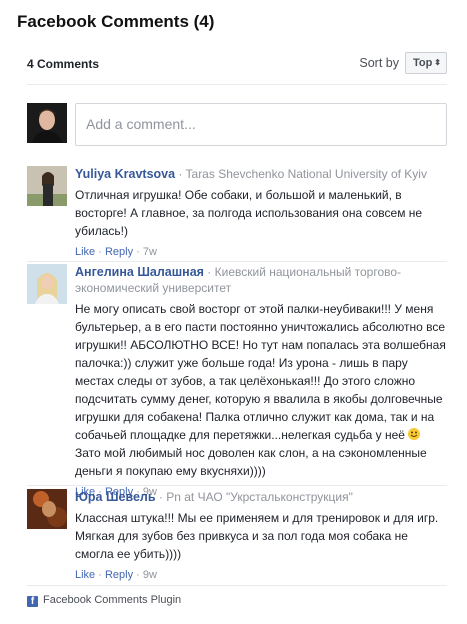 This screenshot has width=467, height=624. Describe the element at coordinates (32, 601) in the screenshot. I see `facebook-icon: f` at that location.